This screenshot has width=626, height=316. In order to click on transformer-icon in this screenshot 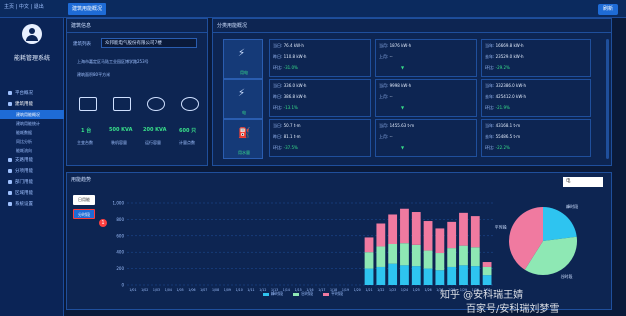, I will do `click(88, 104)`.